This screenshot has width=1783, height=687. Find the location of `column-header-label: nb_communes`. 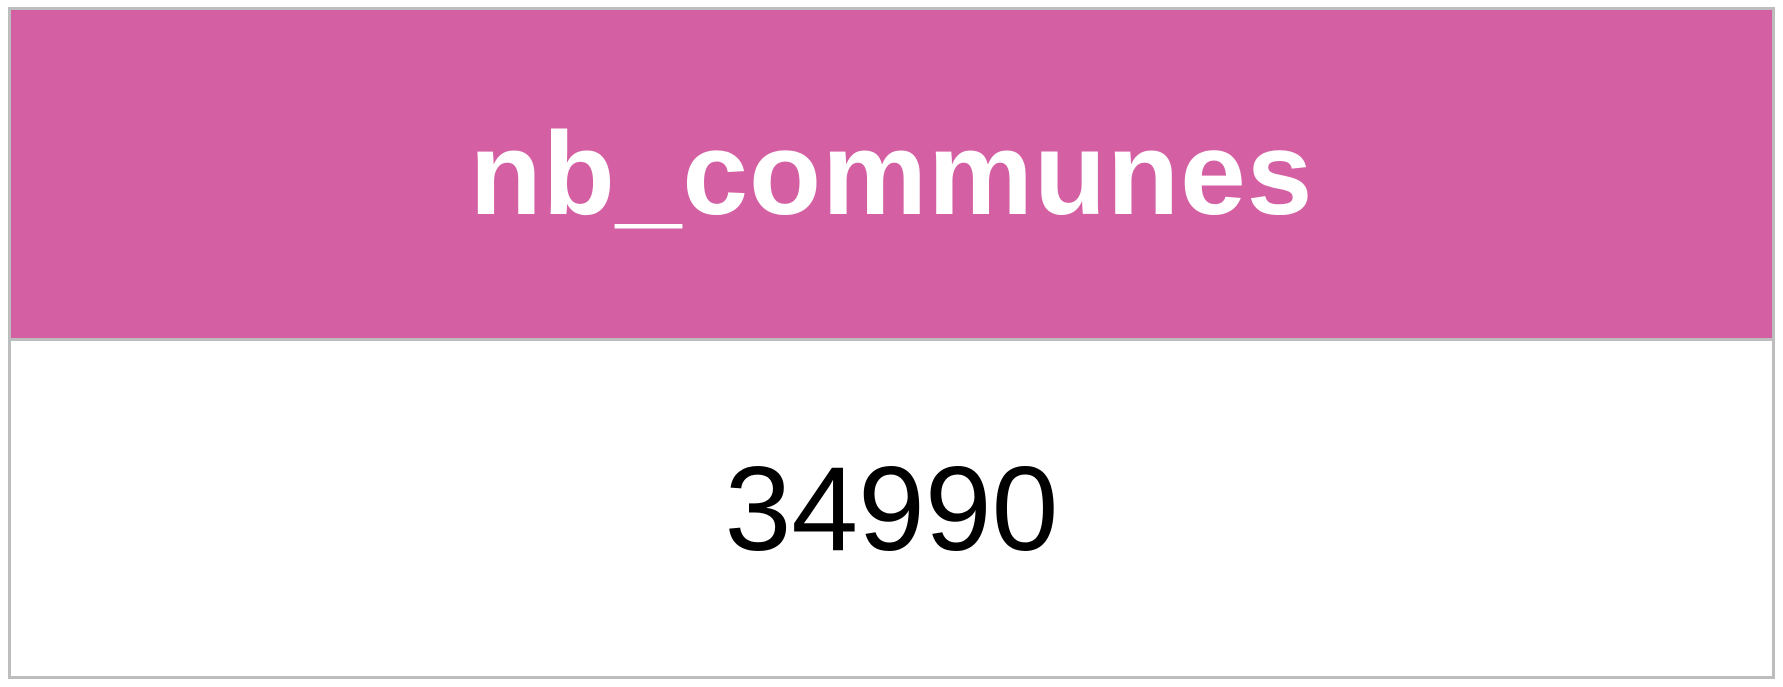

column-header-label: nb_communes is located at coordinates (891, 174).